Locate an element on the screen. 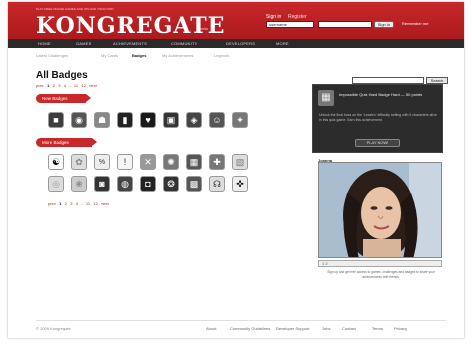  search-button: Search is located at coordinates (437, 80).